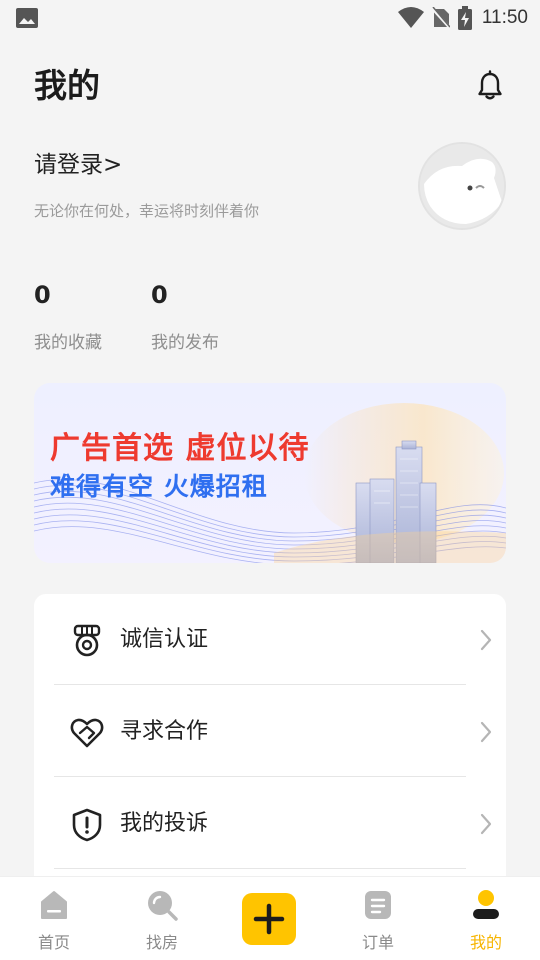  I want to click on status-time: 11:50, so click(504, 17).